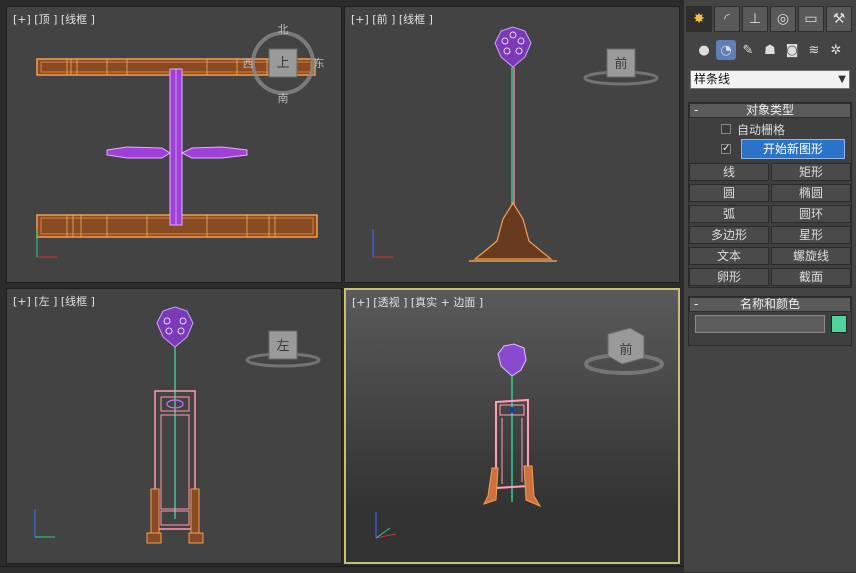  Describe the element at coordinates (319, 63) in the screenshot. I see `compass-east: 东` at that location.